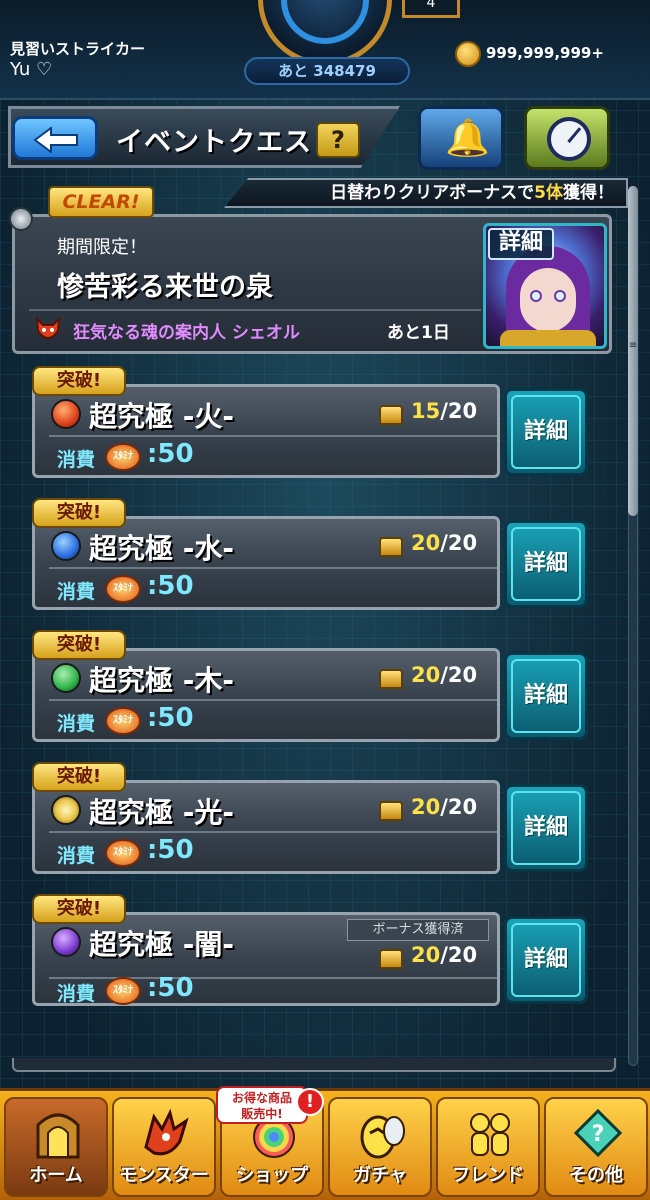  Describe the element at coordinates (66, 942) in the screenshot. I see `dark-element-icon` at that location.